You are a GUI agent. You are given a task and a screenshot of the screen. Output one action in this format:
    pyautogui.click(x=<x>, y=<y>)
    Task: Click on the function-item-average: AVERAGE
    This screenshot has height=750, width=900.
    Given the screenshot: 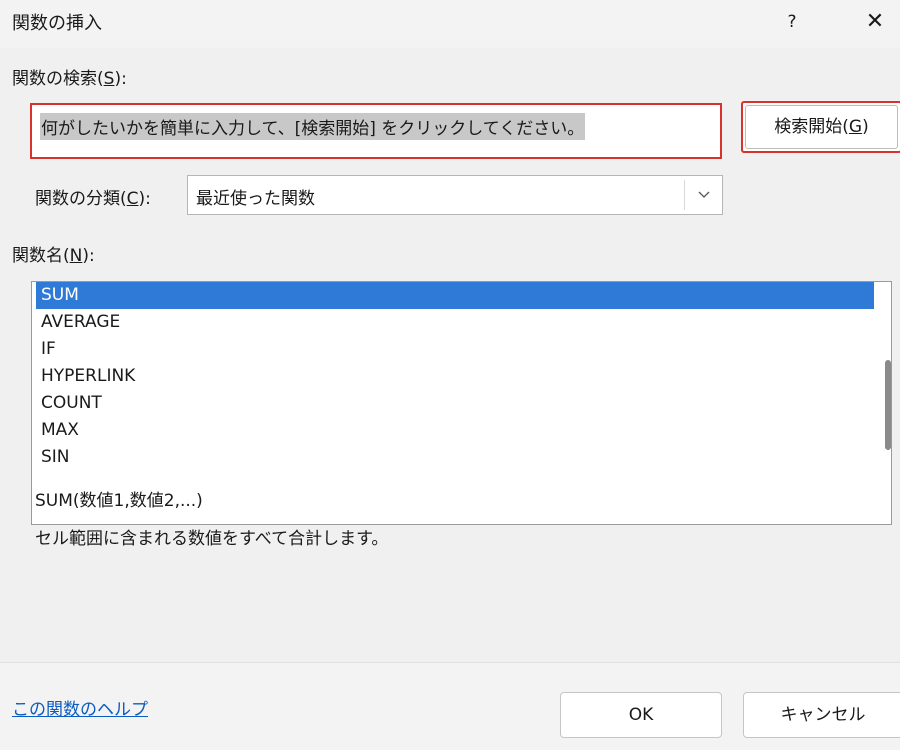 What is the action you would take?
    pyautogui.click(x=455, y=322)
    